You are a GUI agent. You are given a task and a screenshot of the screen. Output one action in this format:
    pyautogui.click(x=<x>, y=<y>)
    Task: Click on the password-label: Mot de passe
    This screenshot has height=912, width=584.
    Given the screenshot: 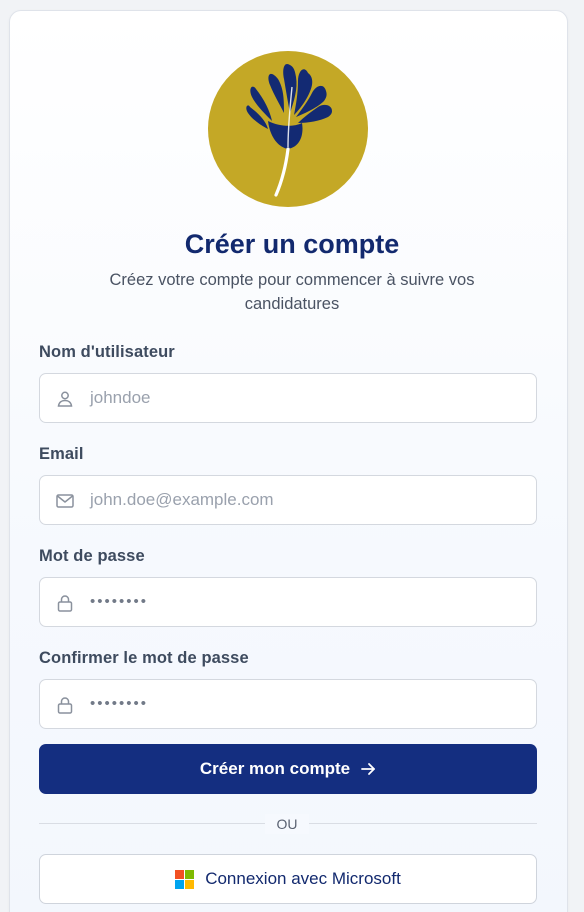 What is the action you would take?
    pyautogui.click(x=92, y=556)
    